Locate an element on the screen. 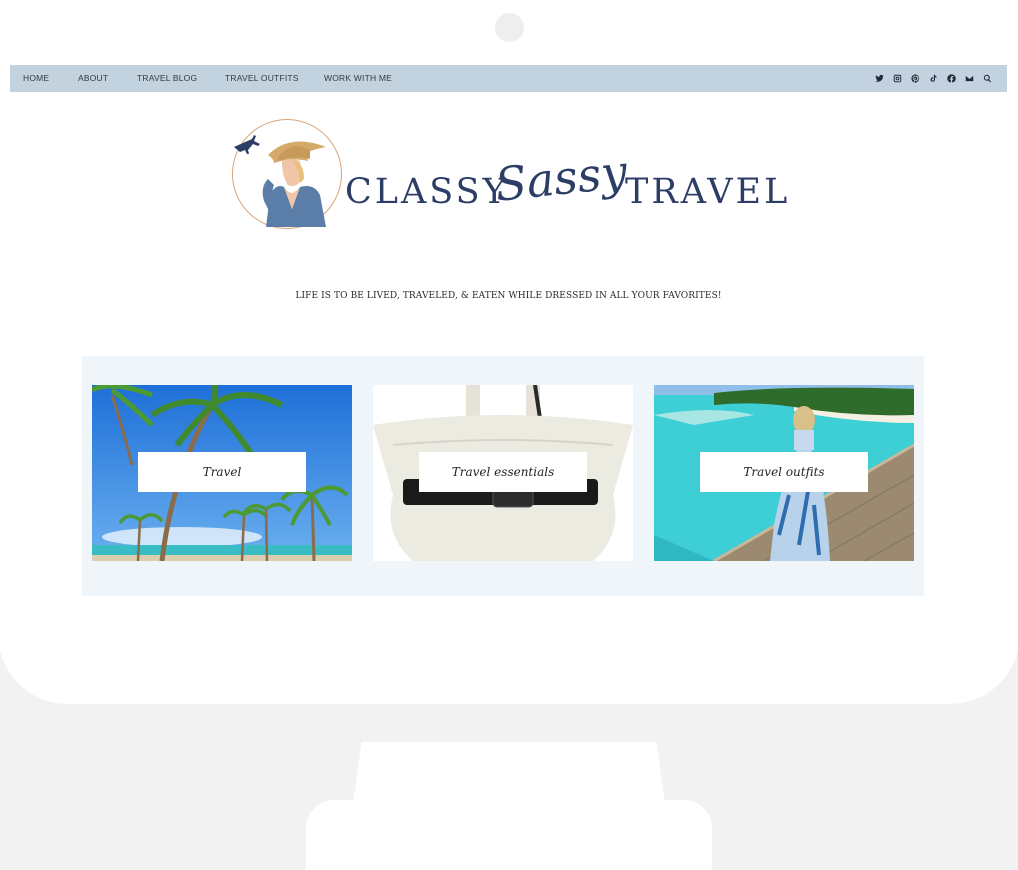 The image size is (1018, 870). site-logo: CLASSY Sassy TRAVEL is located at coordinates (510, 182).